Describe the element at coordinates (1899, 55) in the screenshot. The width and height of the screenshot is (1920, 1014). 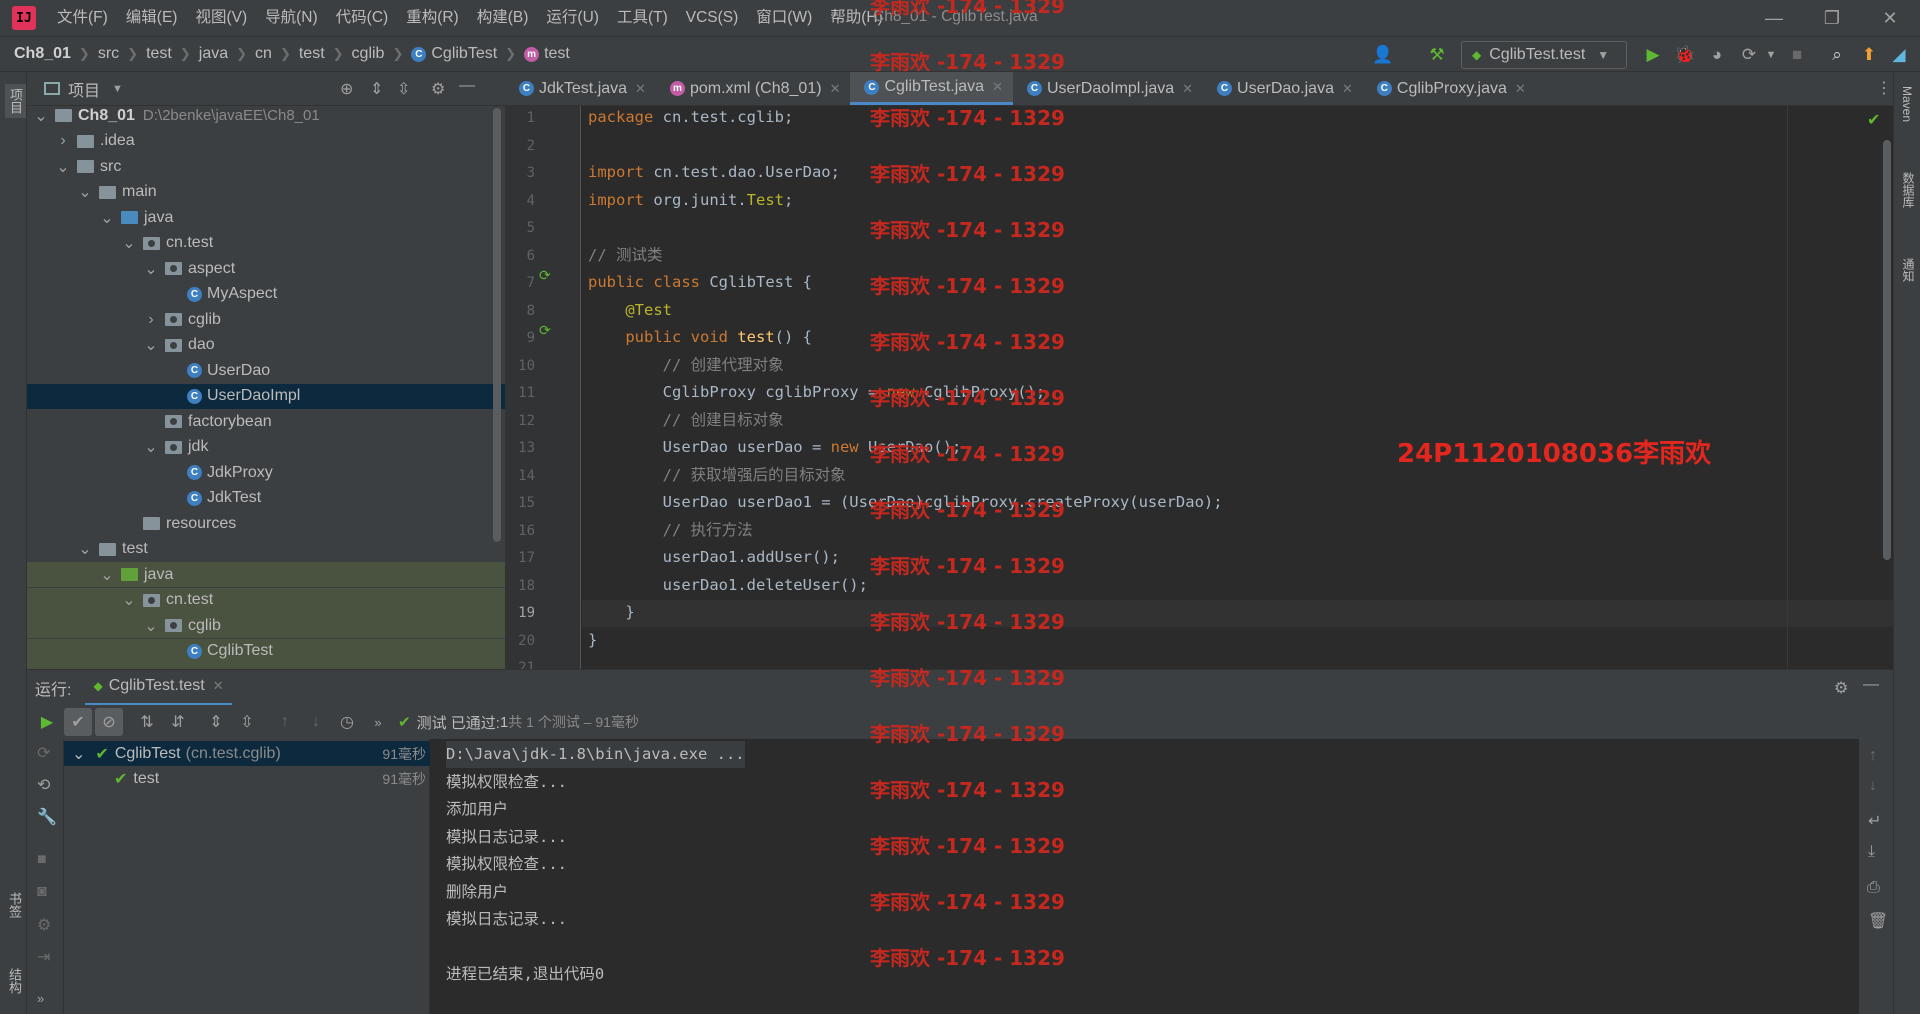
I see `plugin-icon: ◢` at that location.